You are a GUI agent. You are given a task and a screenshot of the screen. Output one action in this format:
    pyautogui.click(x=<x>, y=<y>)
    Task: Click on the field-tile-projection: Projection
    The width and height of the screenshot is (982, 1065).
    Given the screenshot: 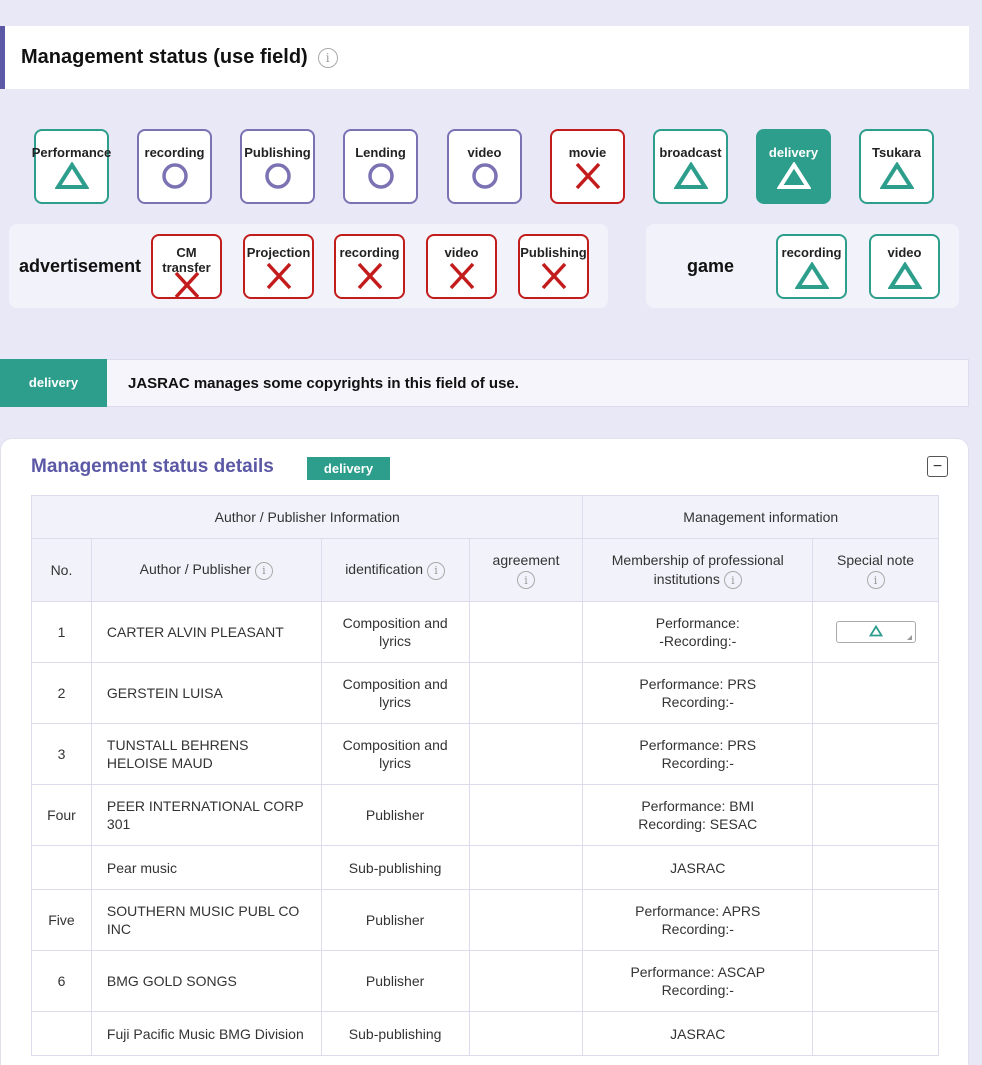 What is the action you would take?
    pyautogui.click(x=278, y=266)
    